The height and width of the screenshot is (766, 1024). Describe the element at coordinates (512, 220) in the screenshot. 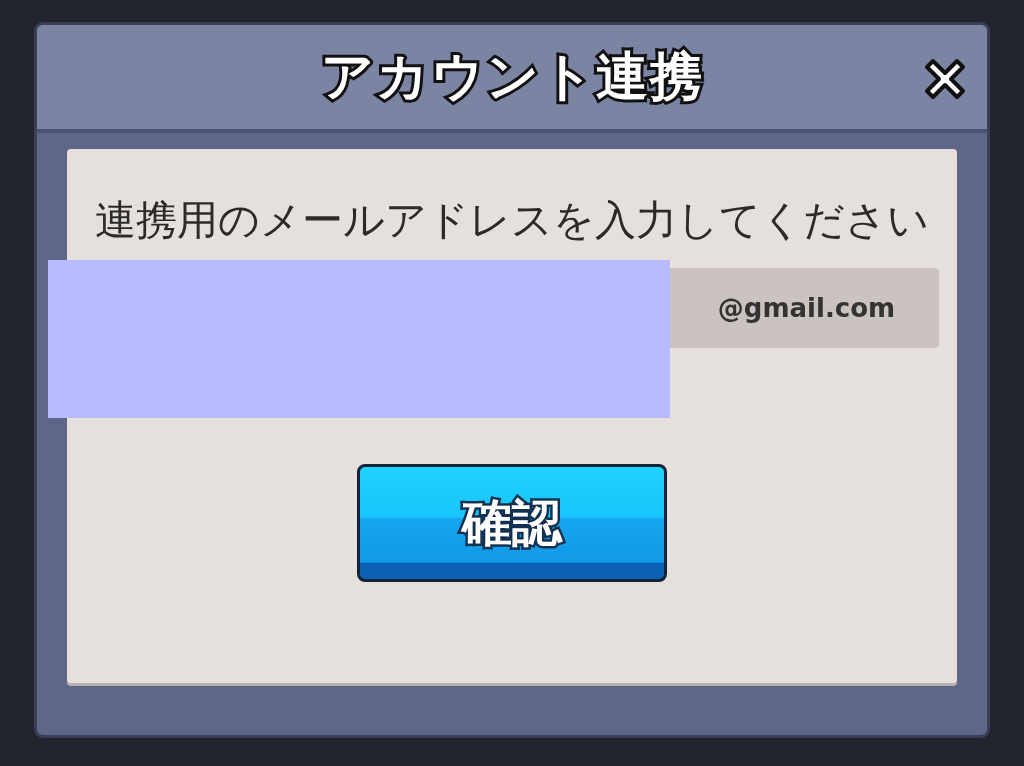

I see `instruction-text: 連携用のメールアドレスを入力してください` at that location.